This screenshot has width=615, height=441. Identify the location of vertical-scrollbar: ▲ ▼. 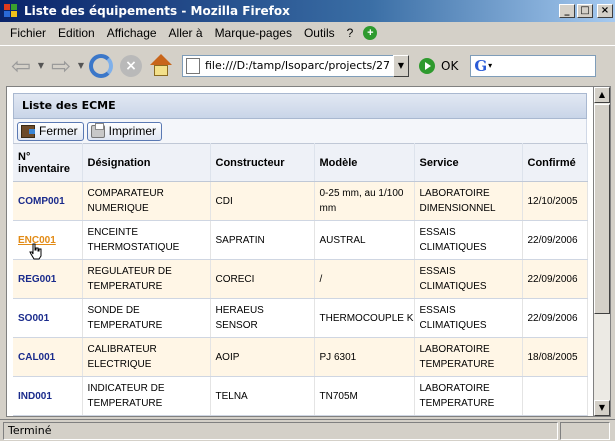
(602, 251).